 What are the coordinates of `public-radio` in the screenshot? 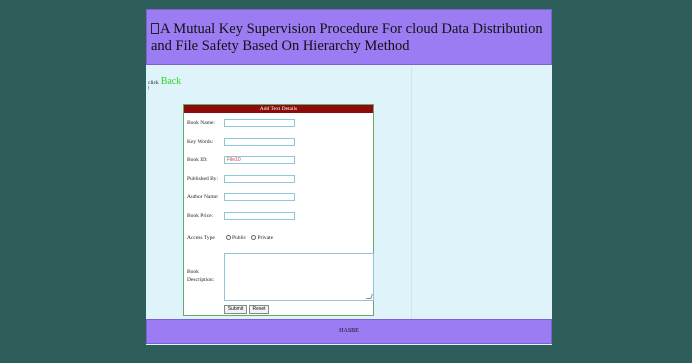 It's located at (228, 237).